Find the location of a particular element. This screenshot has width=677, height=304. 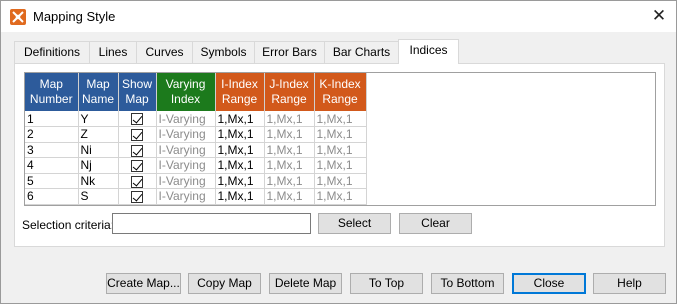

tab-curves: Curves is located at coordinates (164, 52).